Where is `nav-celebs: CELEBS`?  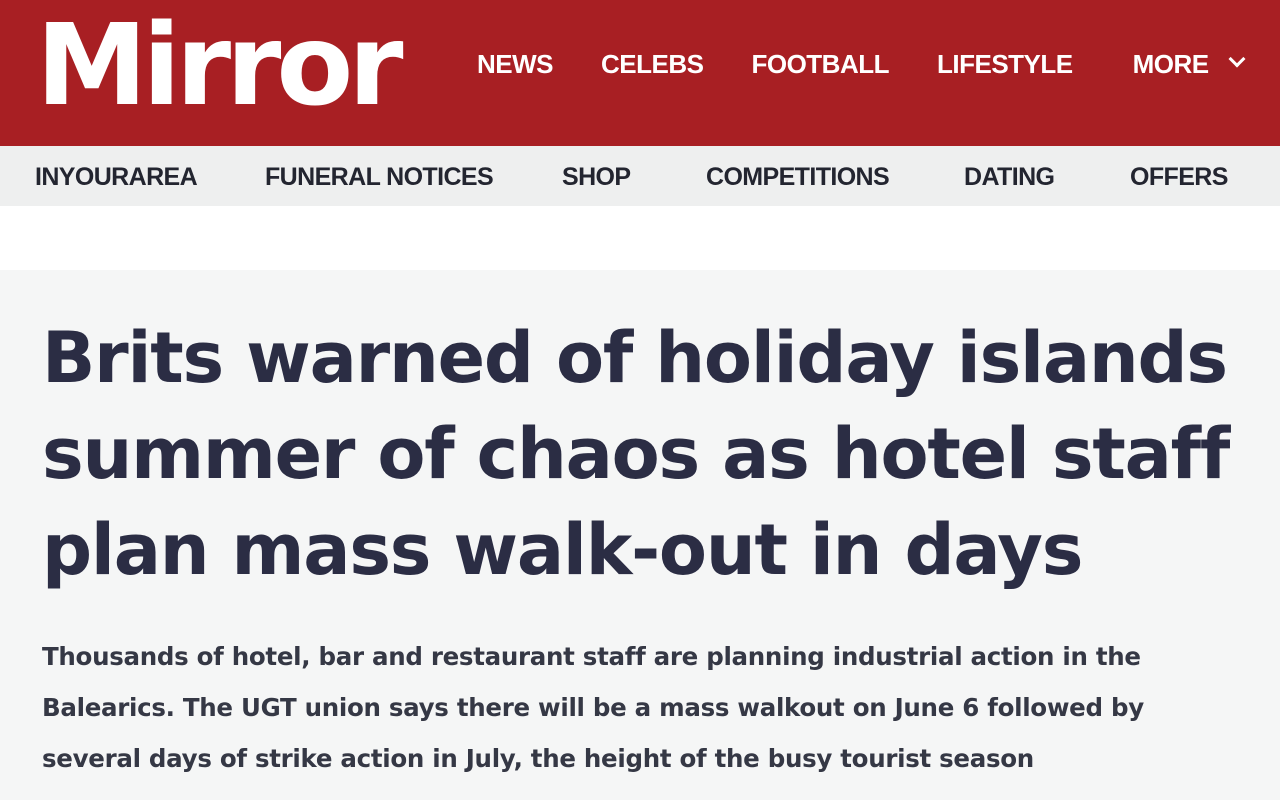
nav-celebs: CELEBS is located at coordinates (652, 64).